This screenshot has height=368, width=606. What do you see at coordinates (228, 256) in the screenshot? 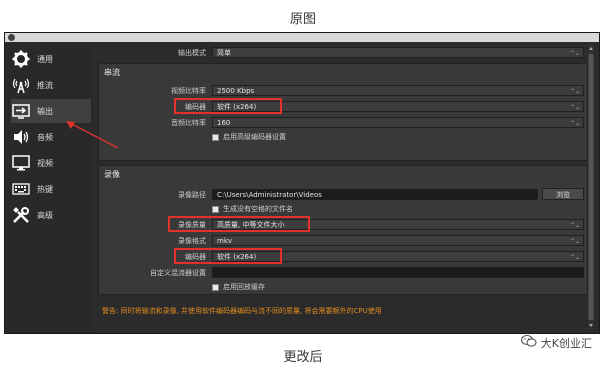
I see `highlight-recording-encoder` at bounding box center [228, 256].